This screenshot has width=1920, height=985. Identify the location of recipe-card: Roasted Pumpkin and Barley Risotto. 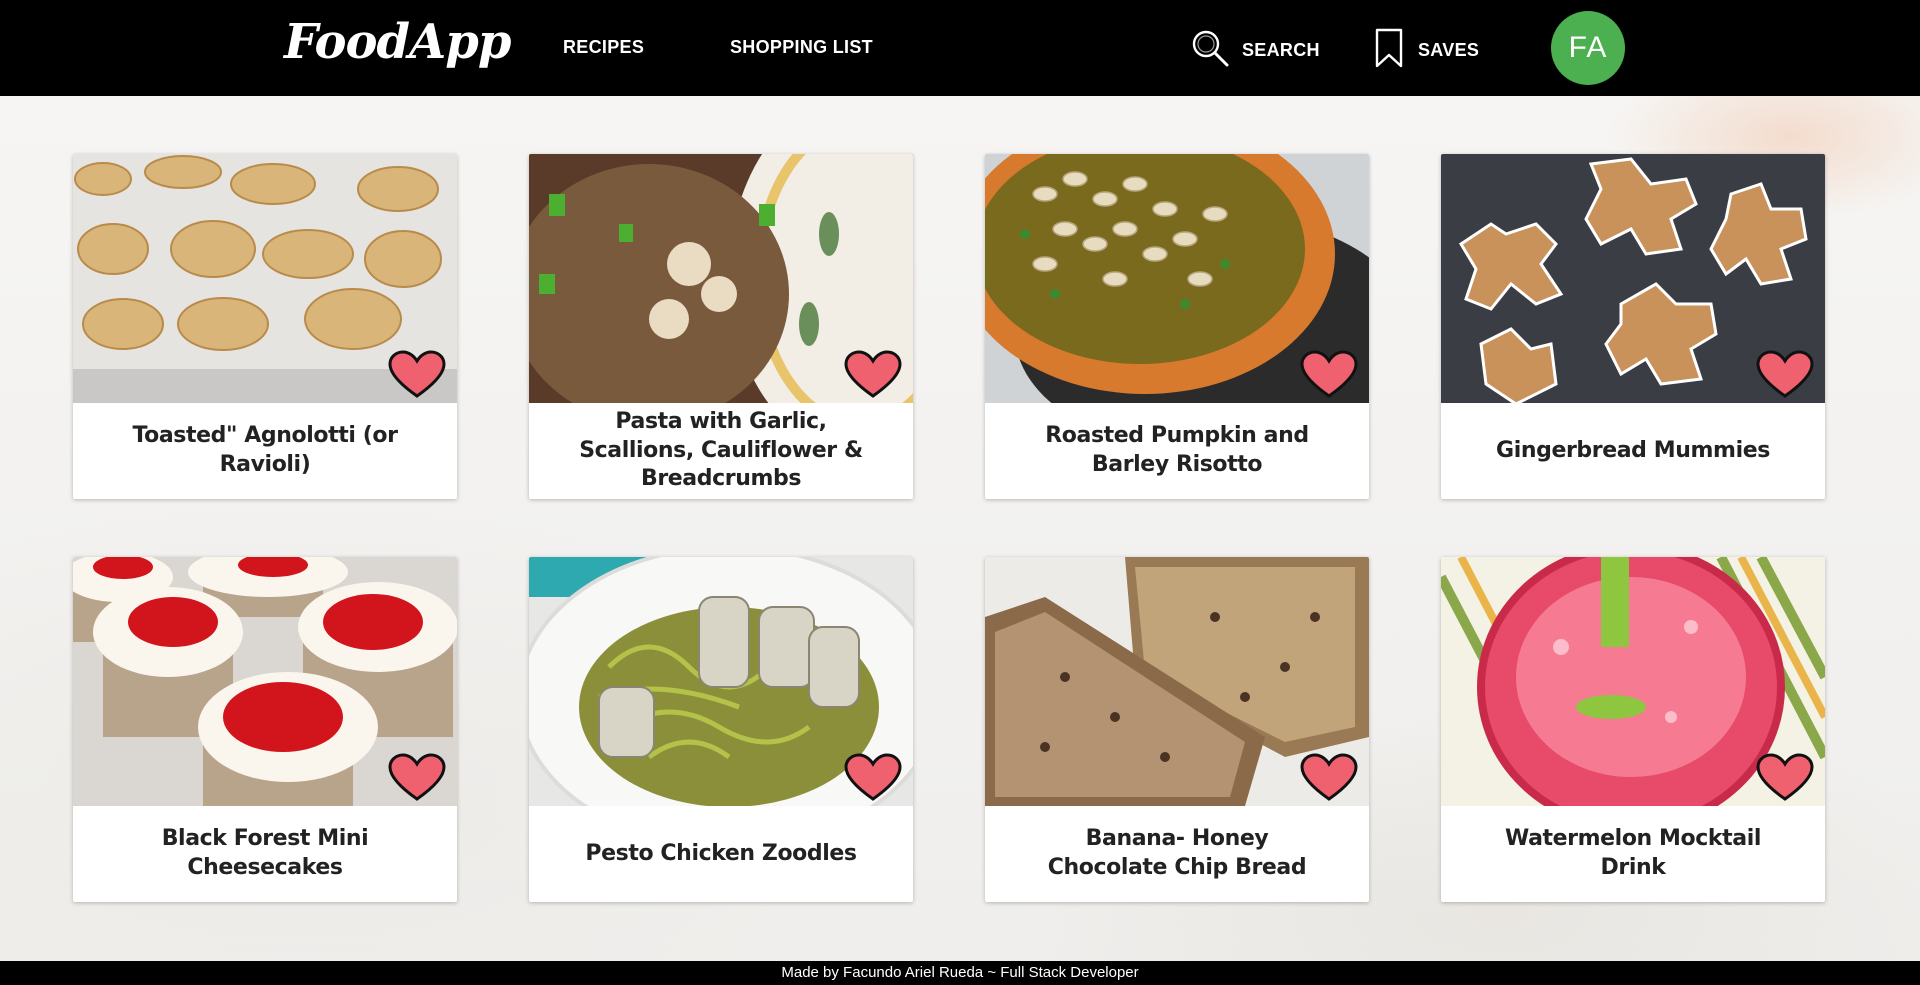
(1177, 326).